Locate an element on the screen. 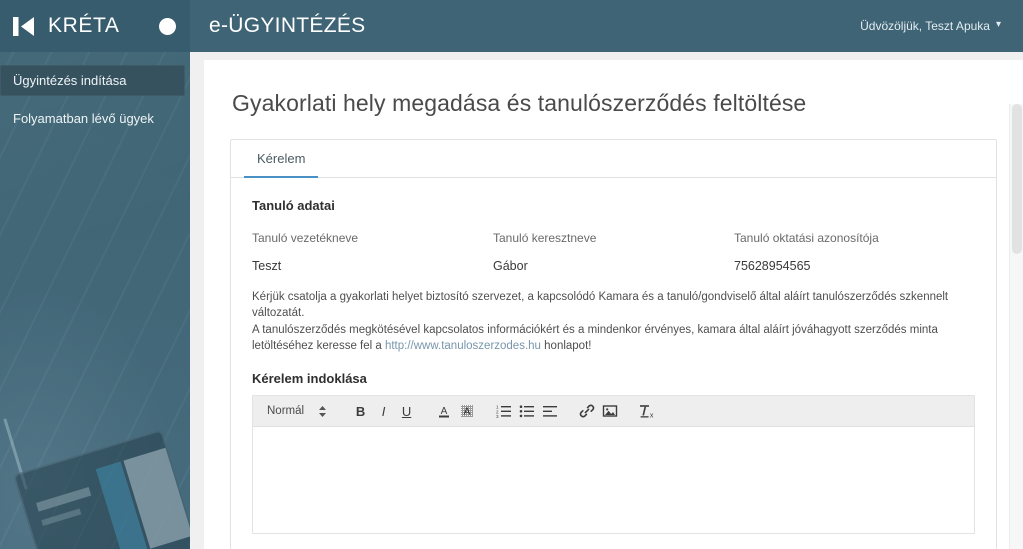 The height and width of the screenshot is (549, 1023). field-label-vezeteknev: Tanuló vezetékneve is located at coordinates (305, 238).